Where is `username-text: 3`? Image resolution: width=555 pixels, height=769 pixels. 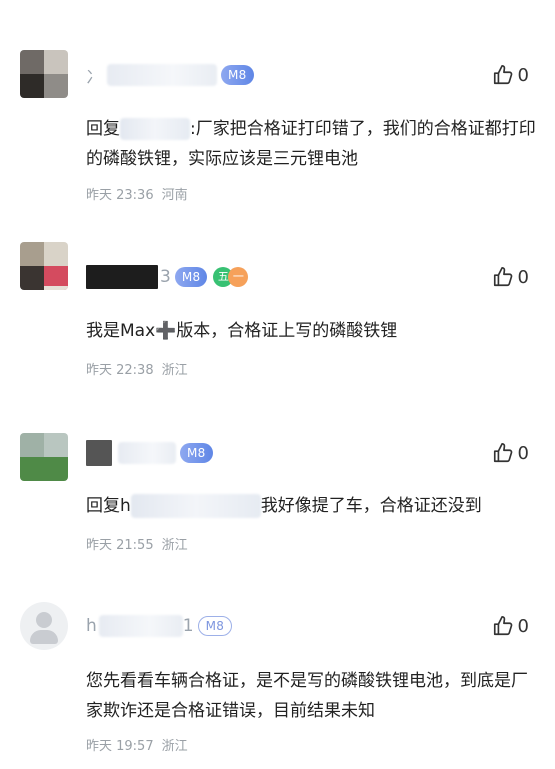
username-text: 3 is located at coordinates (165, 277).